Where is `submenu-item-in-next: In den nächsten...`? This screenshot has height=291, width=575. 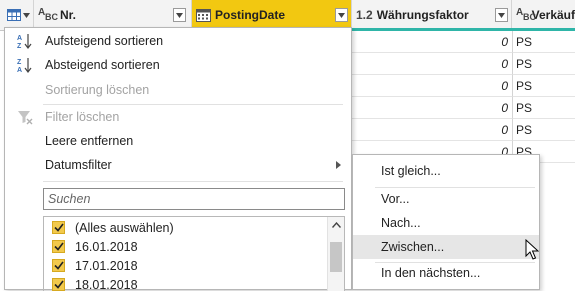 submenu-item-in-next: In den nächsten... is located at coordinates (446, 273).